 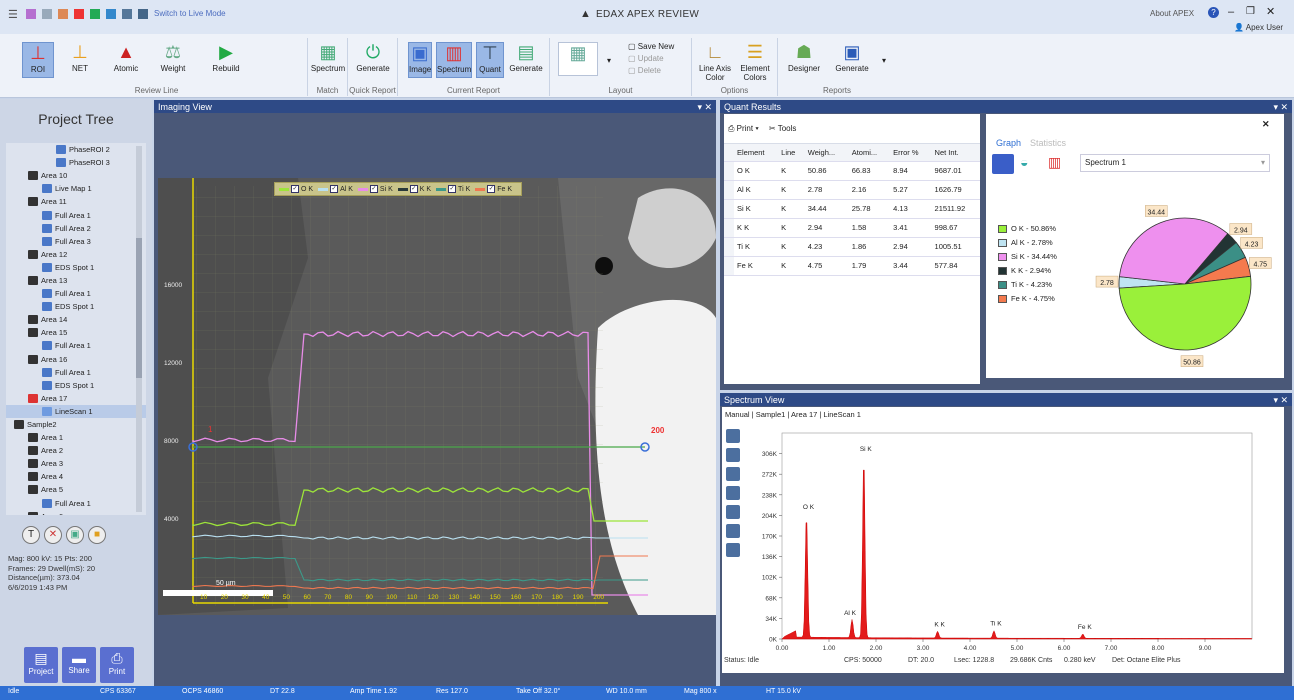 I want to click on share-button: ▬ Share, so click(x=79, y=665).